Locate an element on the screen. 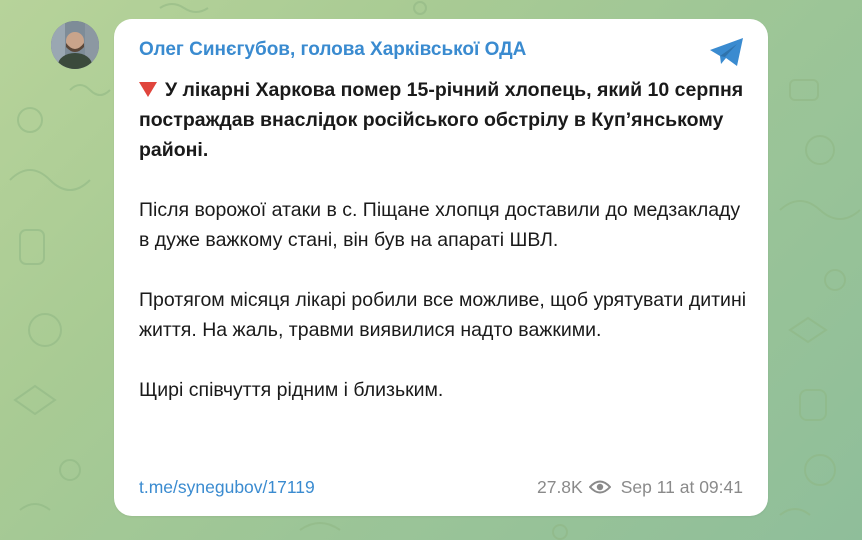 The height and width of the screenshot is (540, 862). post-link: t.me/synegubov/17119 is located at coordinates (227, 487).